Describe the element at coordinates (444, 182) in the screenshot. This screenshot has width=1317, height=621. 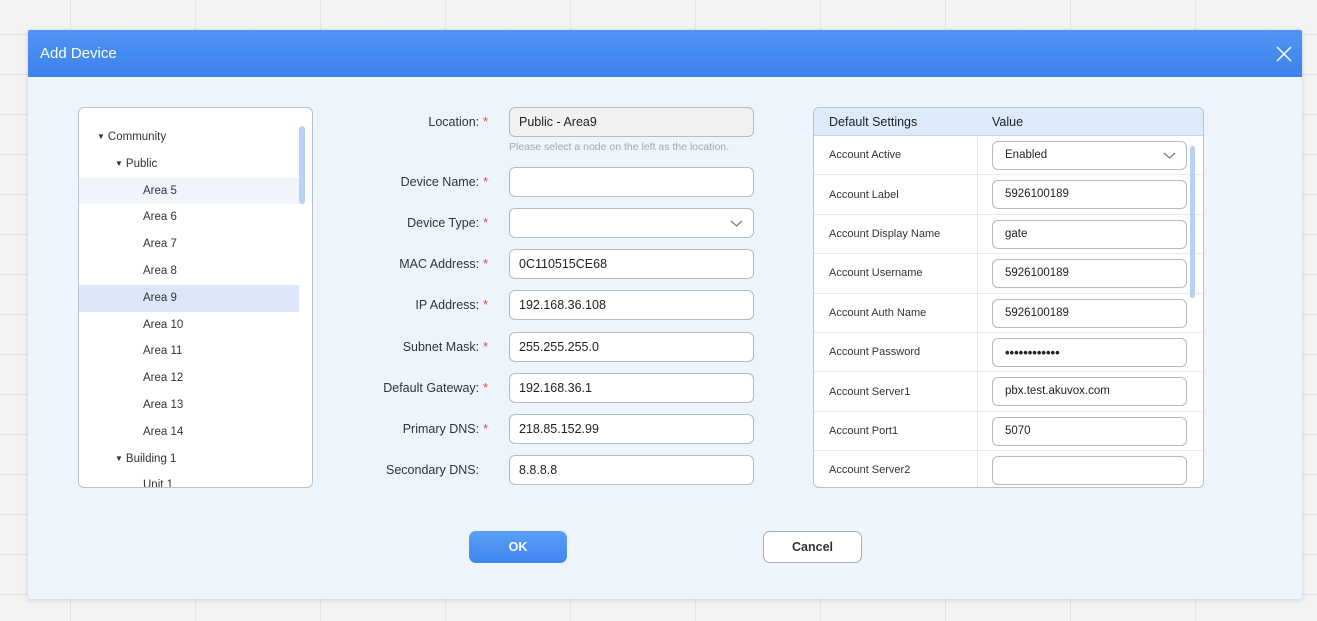
I see `device-name-label: Device Name: *` at that location.